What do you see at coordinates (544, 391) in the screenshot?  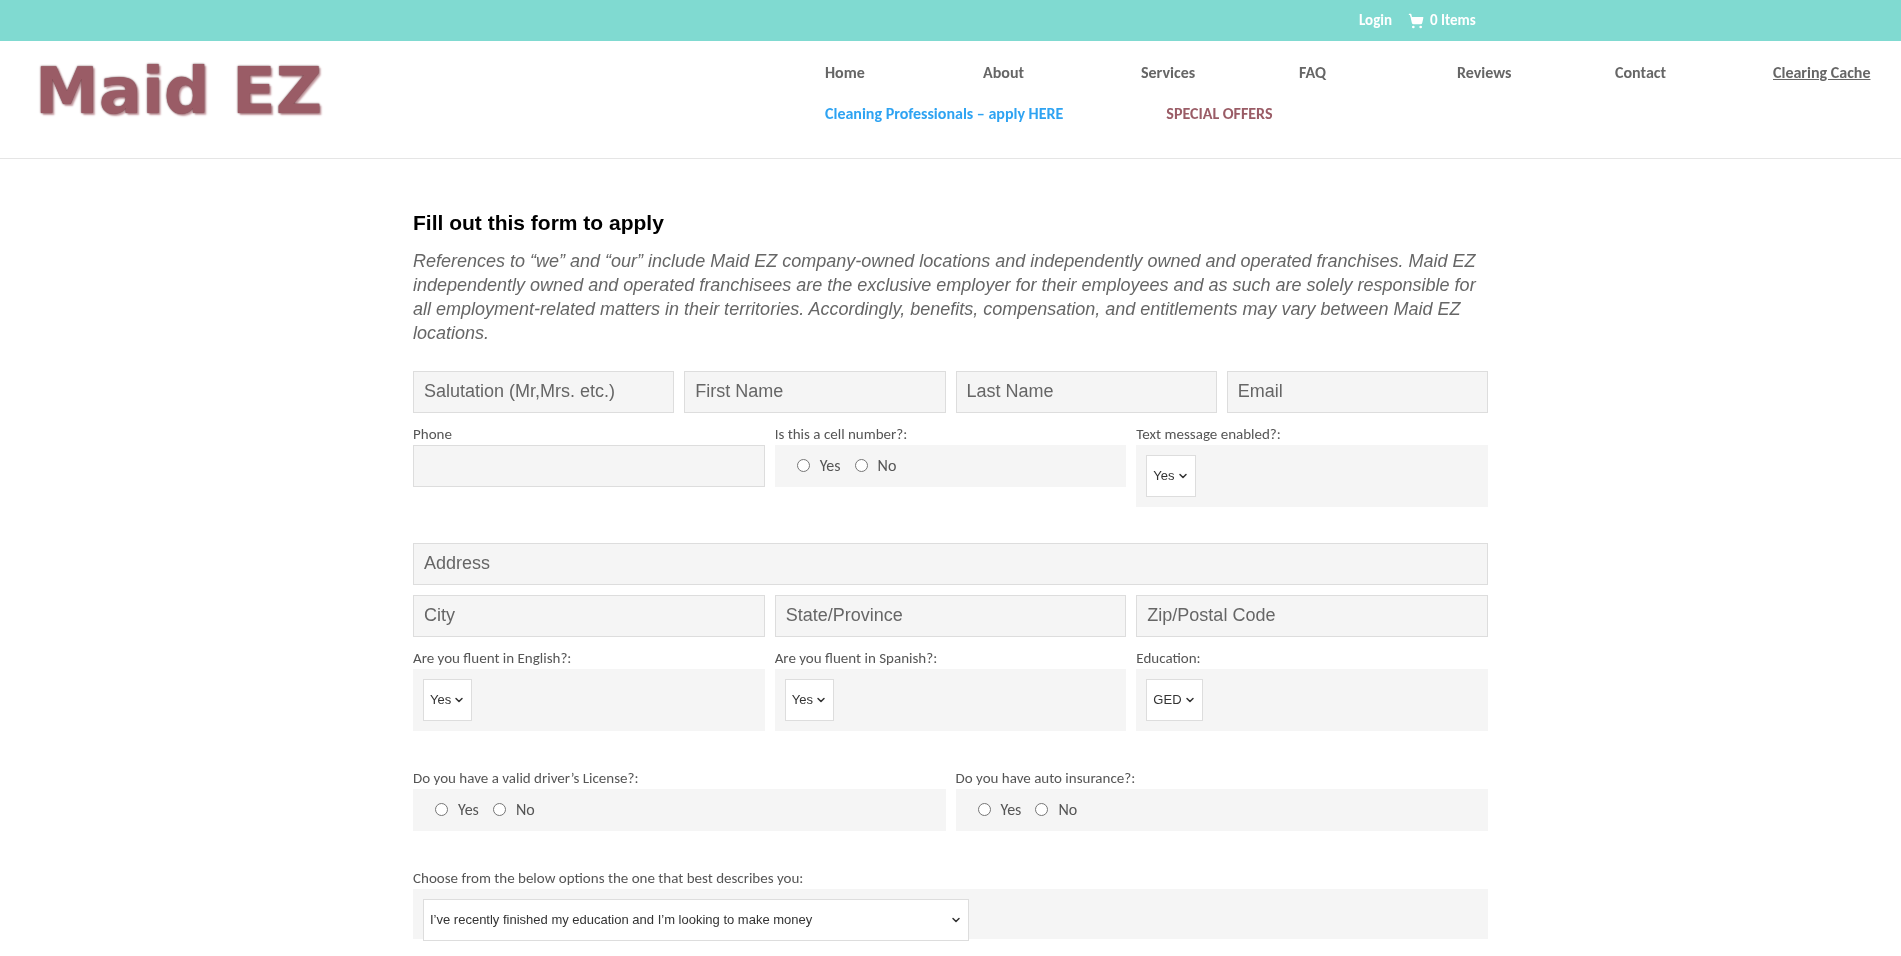 I see `text-field: Salutation (Mr,Mrs. etc.)` at bounding box center [544, 391].